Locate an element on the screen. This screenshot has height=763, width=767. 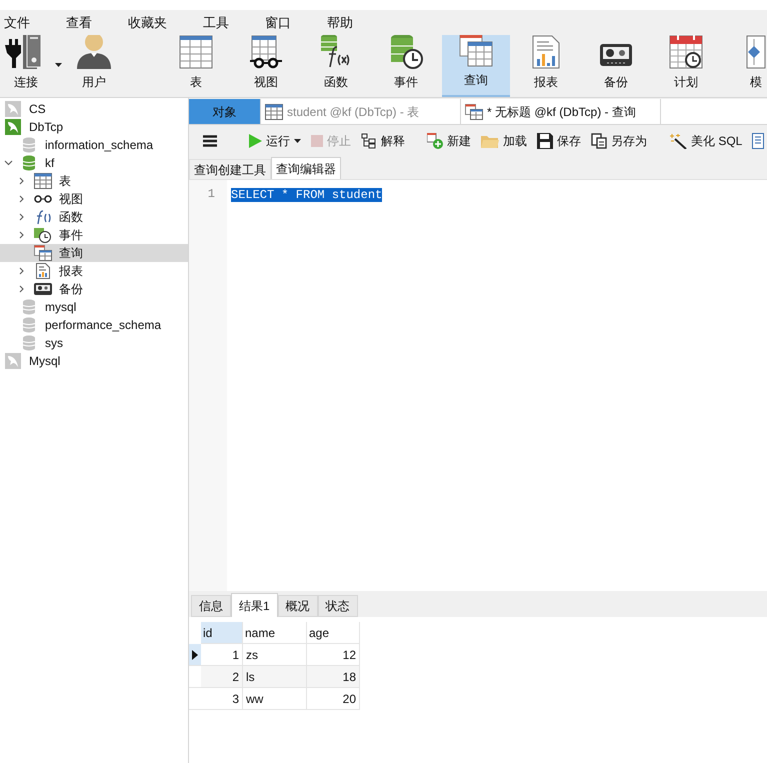
document-tab: * 无标题 @kf (DbTcp) - 查询 is located at coordinates (561, 111).